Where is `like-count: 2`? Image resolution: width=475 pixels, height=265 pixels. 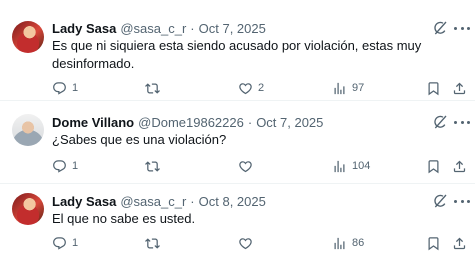
like-count: 2 is located at coordinates (261, 88).